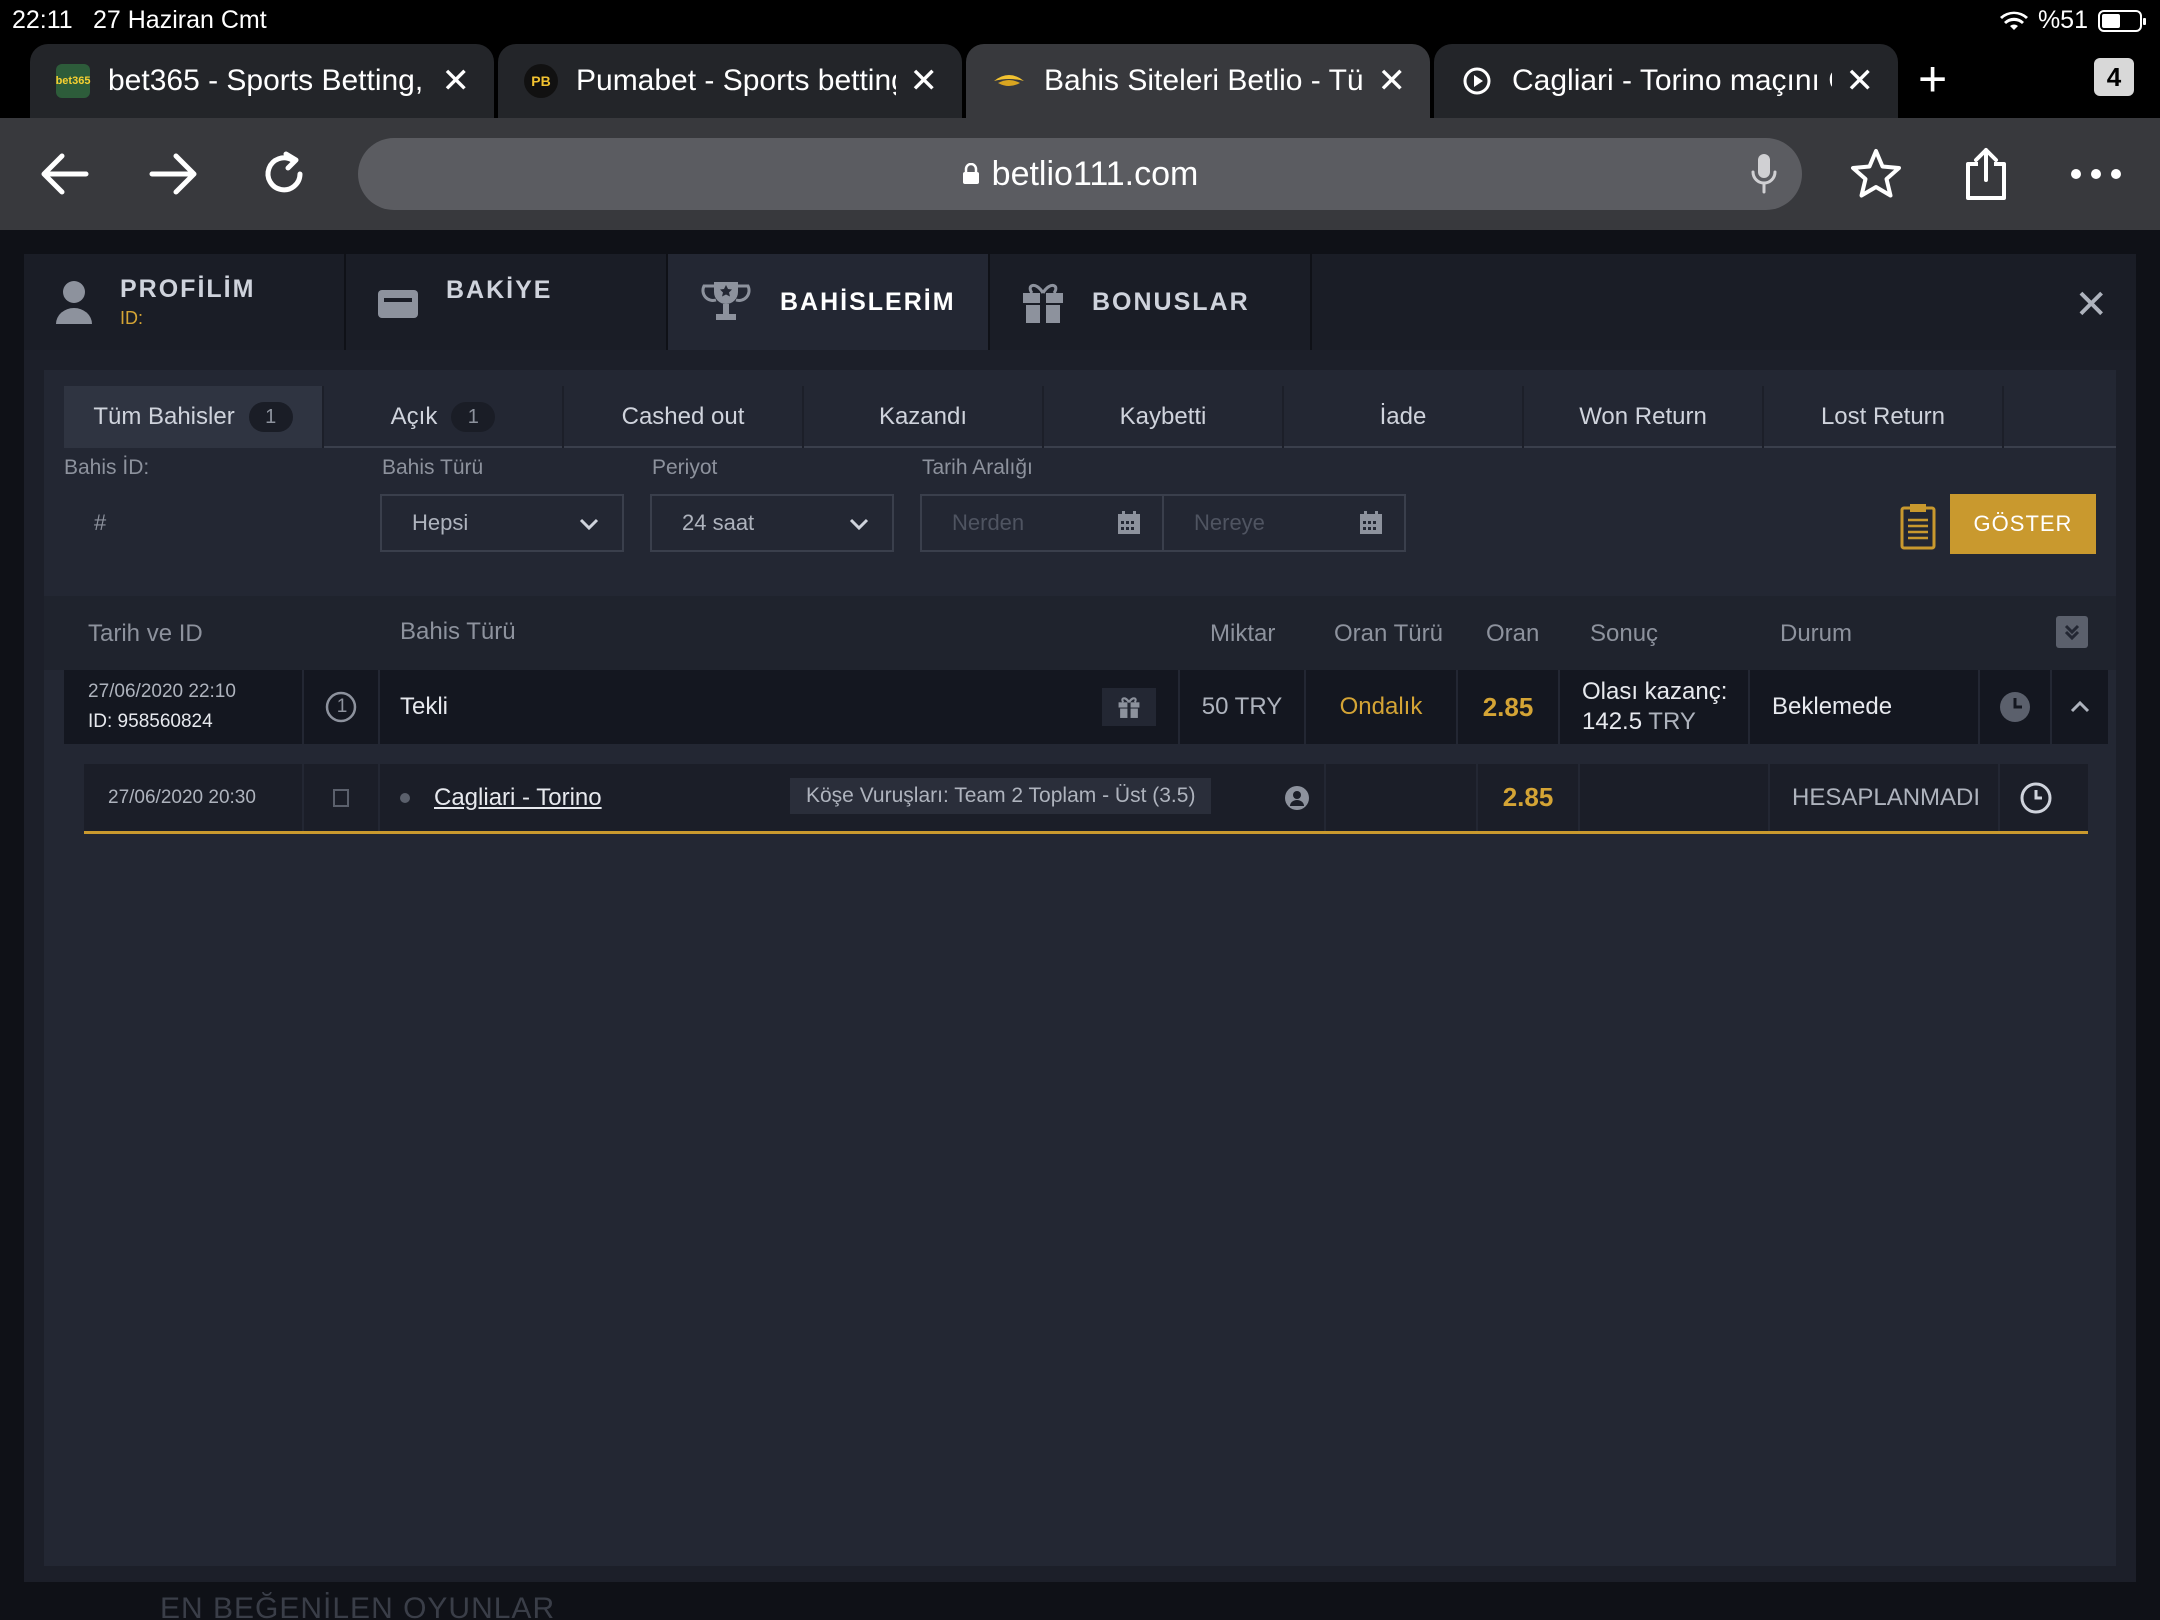  Describe the element at coordinates (174, 174) in the screenshot. I see `forward-arrow-icon` at that location.